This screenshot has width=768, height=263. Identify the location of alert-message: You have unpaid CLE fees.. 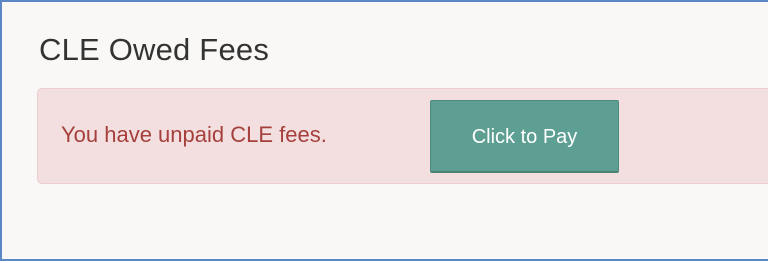
(194, 134).